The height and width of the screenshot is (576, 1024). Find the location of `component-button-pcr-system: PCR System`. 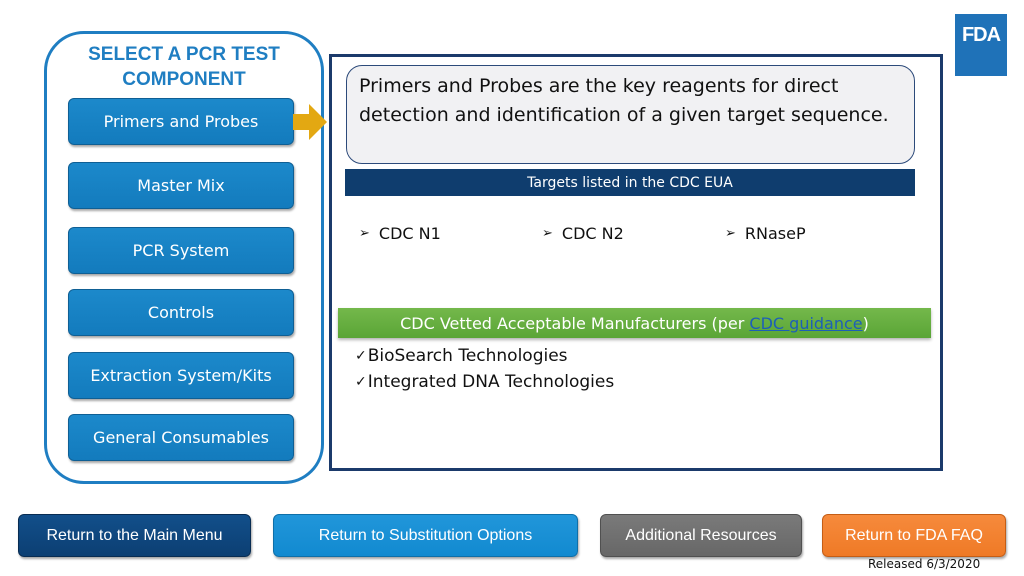

component-button-pcr-system: PCR System is located at coordinates (181, 250).